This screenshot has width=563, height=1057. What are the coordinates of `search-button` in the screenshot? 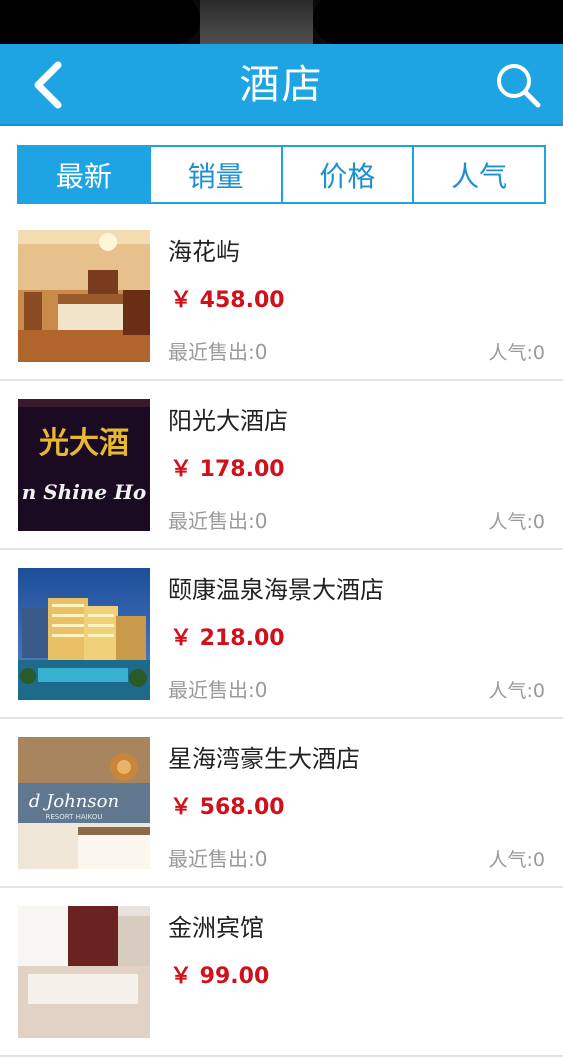 It's located at (518, 85).